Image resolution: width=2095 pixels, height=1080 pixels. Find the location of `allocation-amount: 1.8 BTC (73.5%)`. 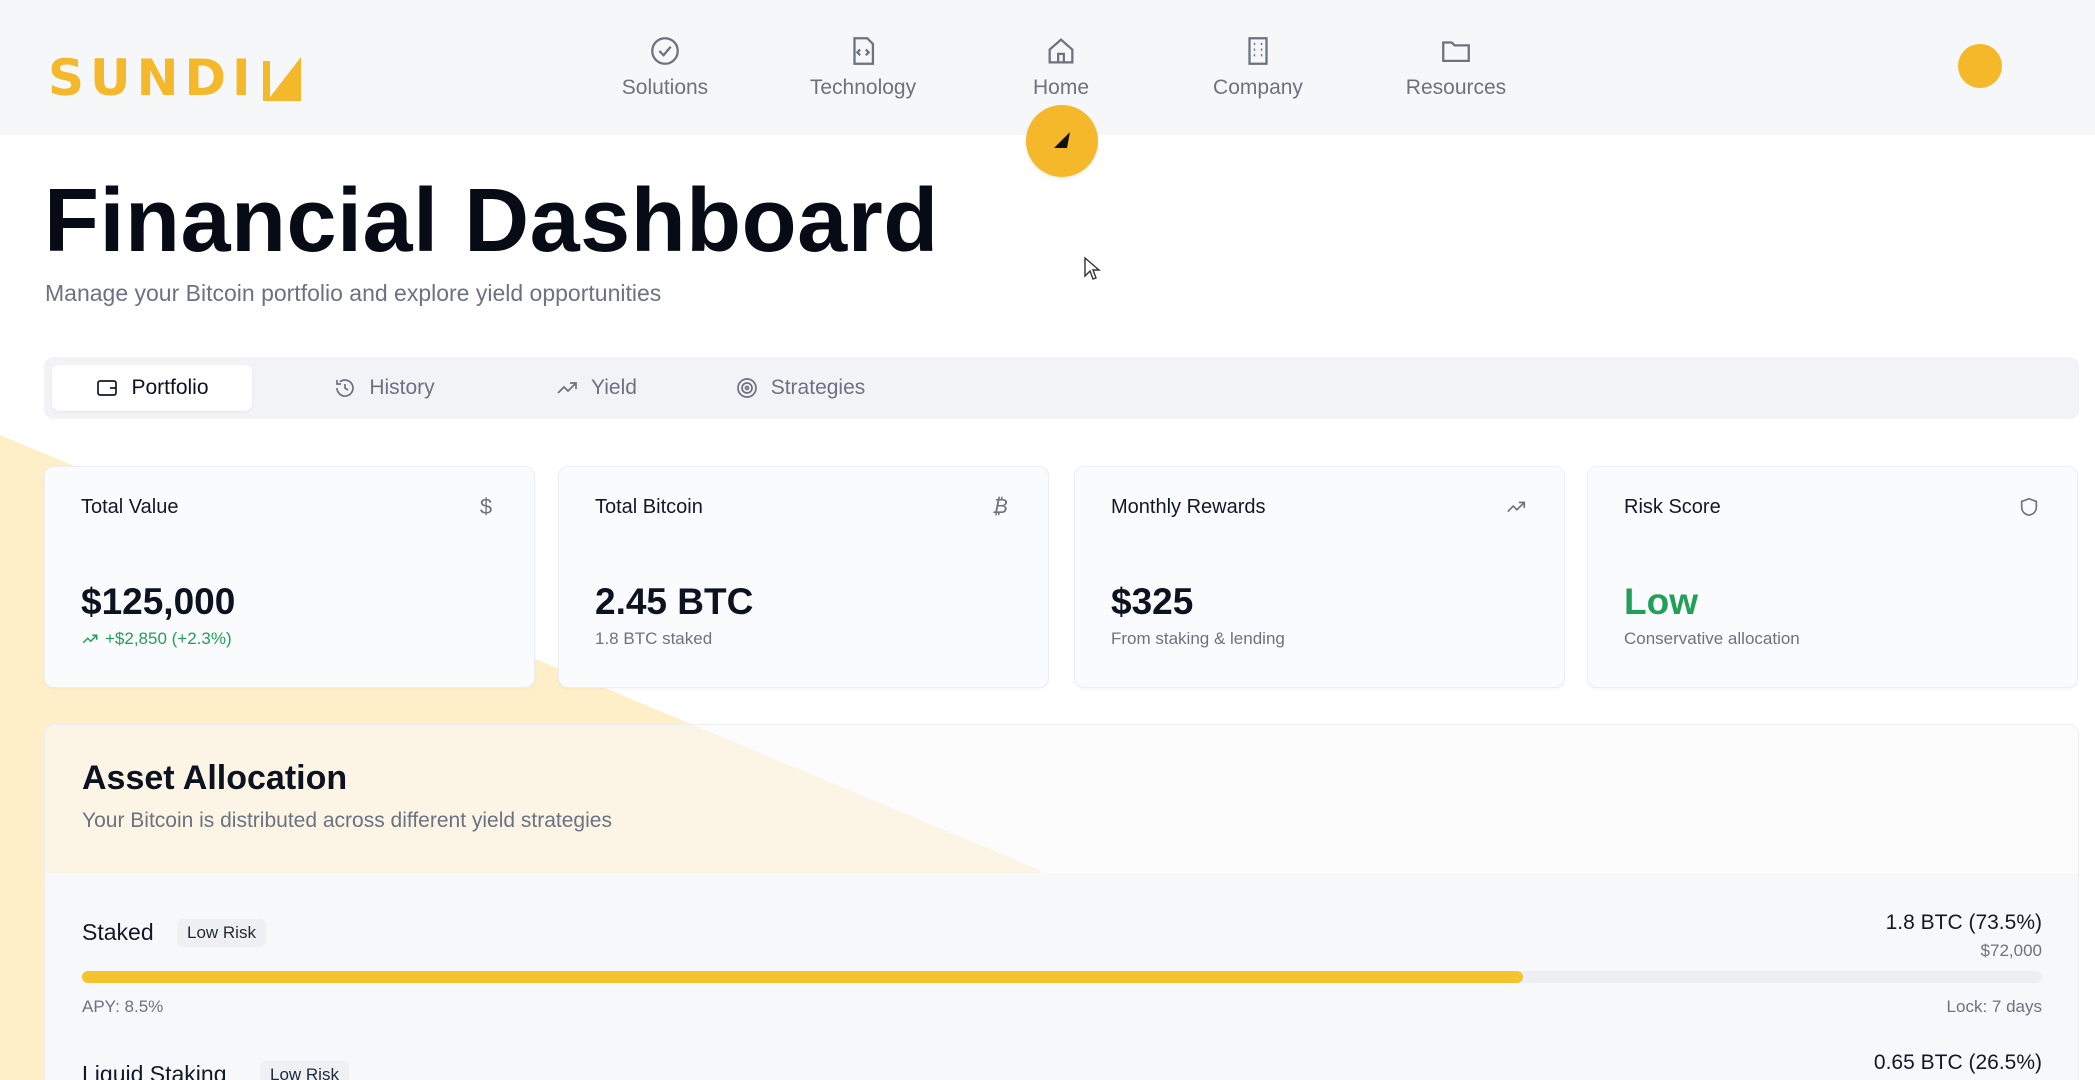

allocation-amount: 1.8 BTC (73.5%) is located at coordinates (1963, 922).